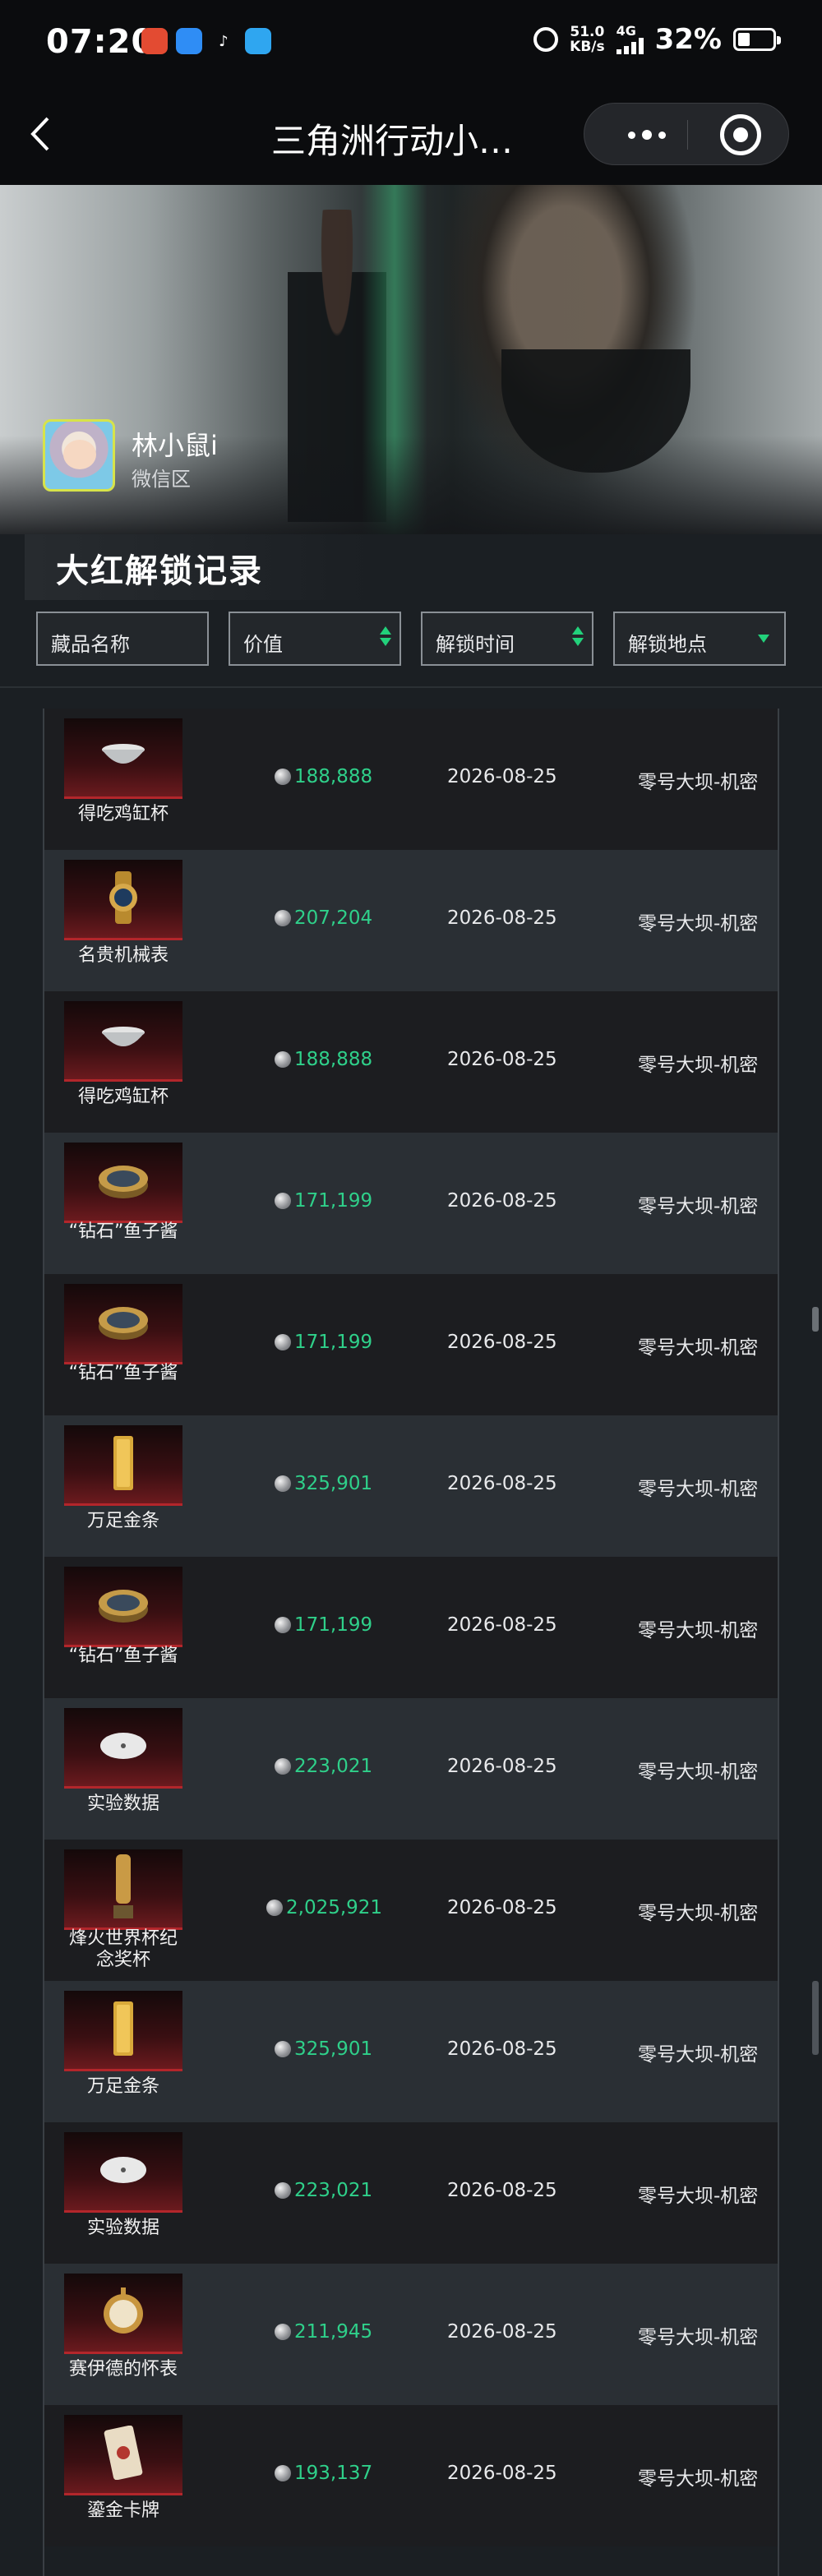  I want to click on alarm-icon, so click(546, 40).